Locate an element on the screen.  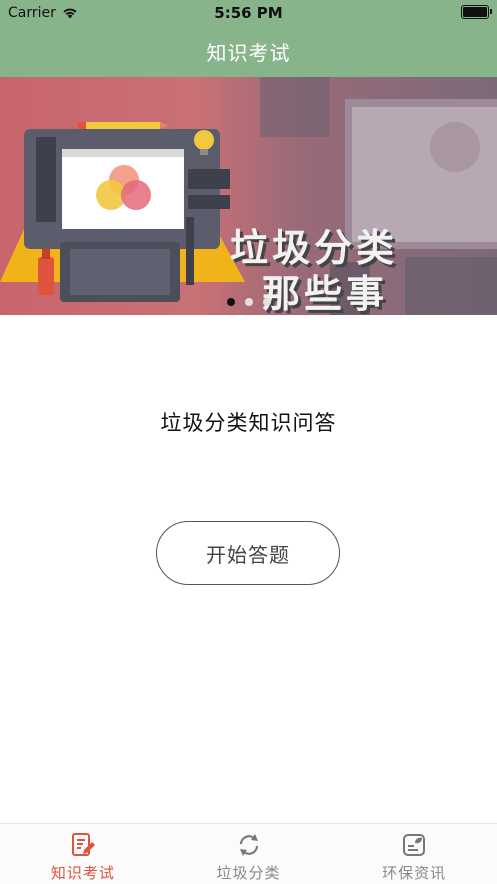
tab-knowledge-exam: 知识考试 is located at coordinates (83, 854).